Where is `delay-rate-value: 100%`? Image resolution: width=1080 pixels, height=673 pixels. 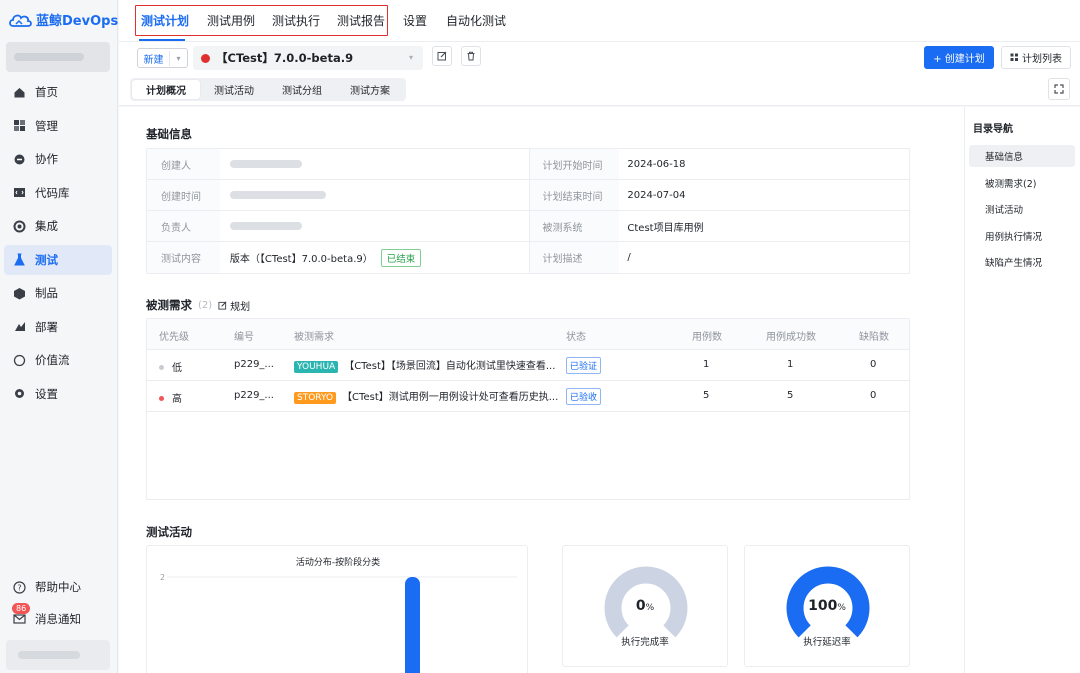
delay-rate-value: 100% is located at coordinates (827, 606).